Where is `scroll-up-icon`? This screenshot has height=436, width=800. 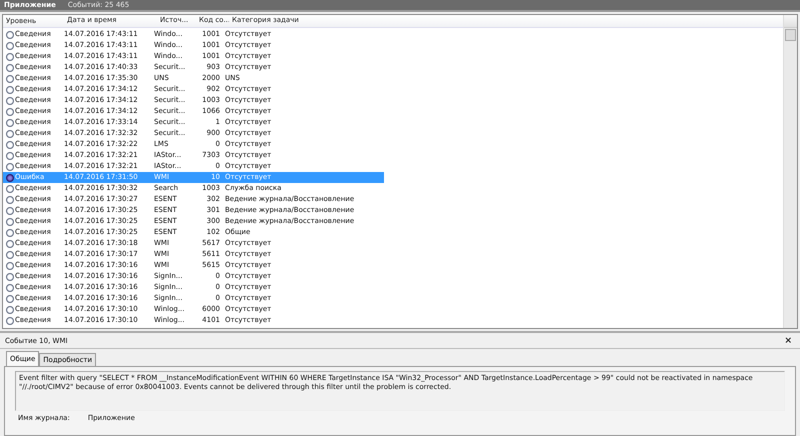 scroll-up-icon is located at coordinates (790, 21).